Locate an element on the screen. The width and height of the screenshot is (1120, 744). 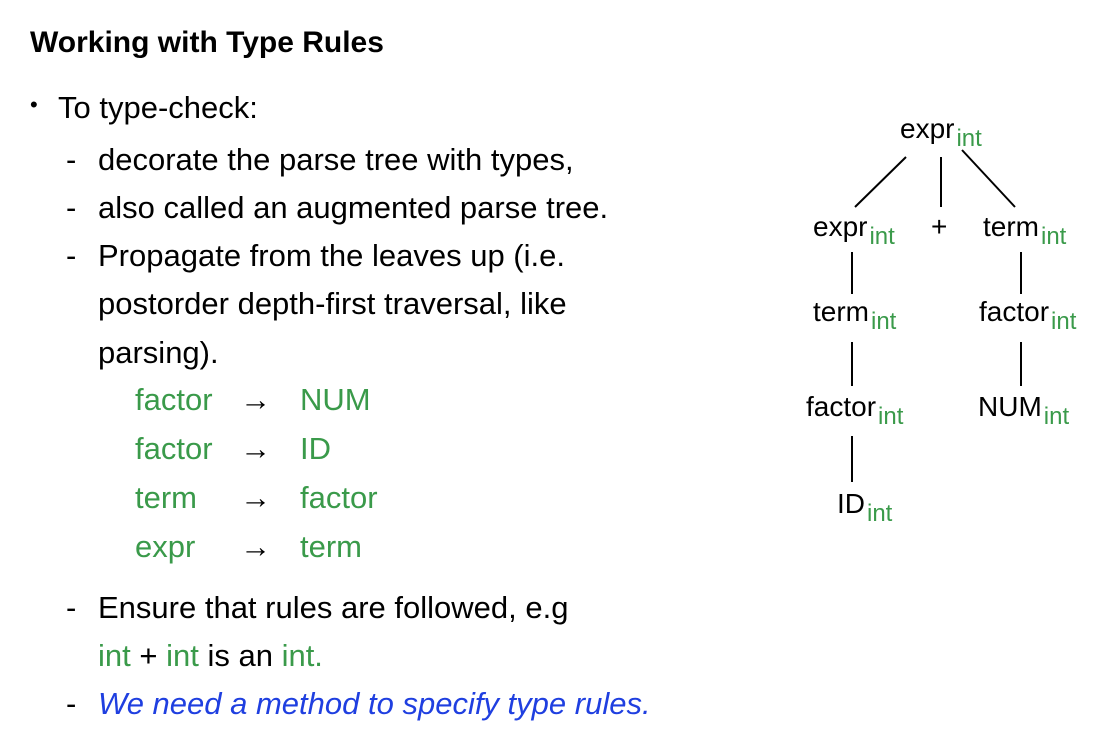
tree-node-right-term: termint is located at coordinates (1025, 230).